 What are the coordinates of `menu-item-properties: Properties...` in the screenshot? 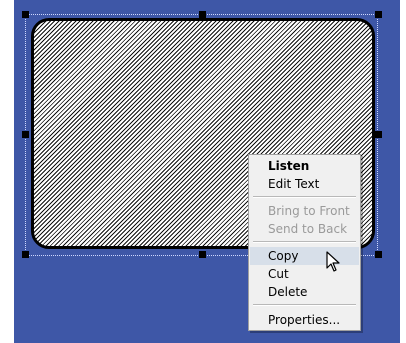 It's located at (304, 320).